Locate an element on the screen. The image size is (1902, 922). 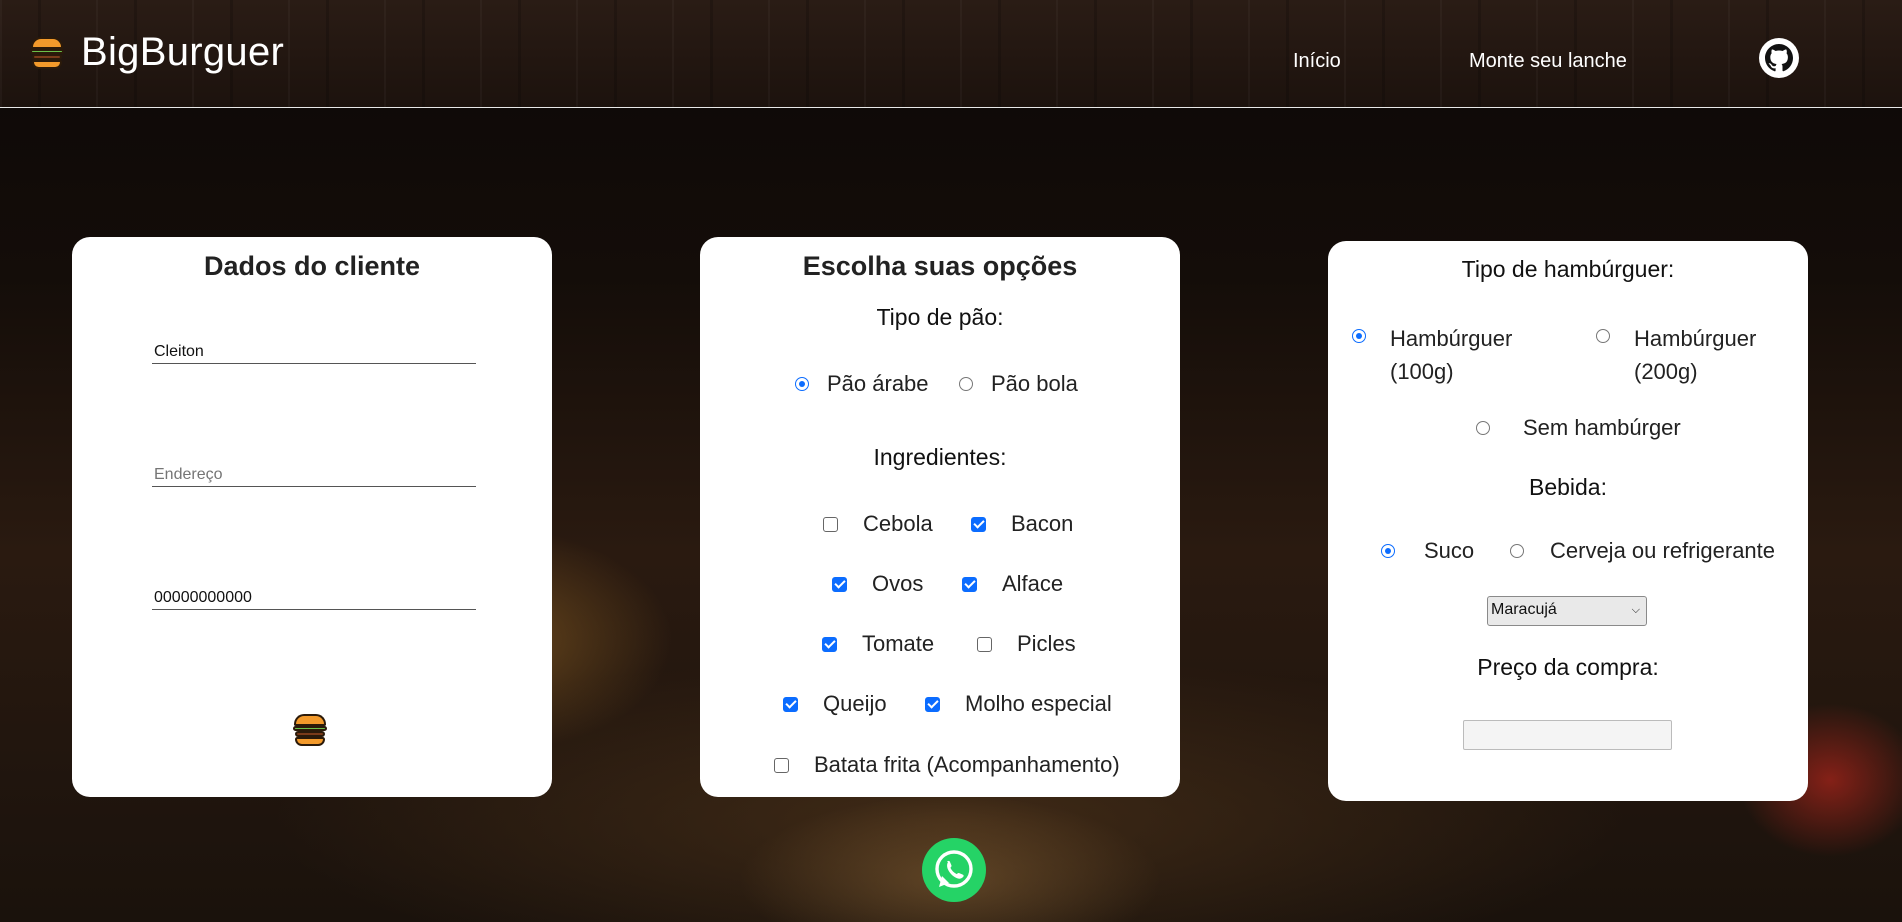
radio-hamburguer-100g: Hambúrguer (100g) is located at coordinates (1432, 355).